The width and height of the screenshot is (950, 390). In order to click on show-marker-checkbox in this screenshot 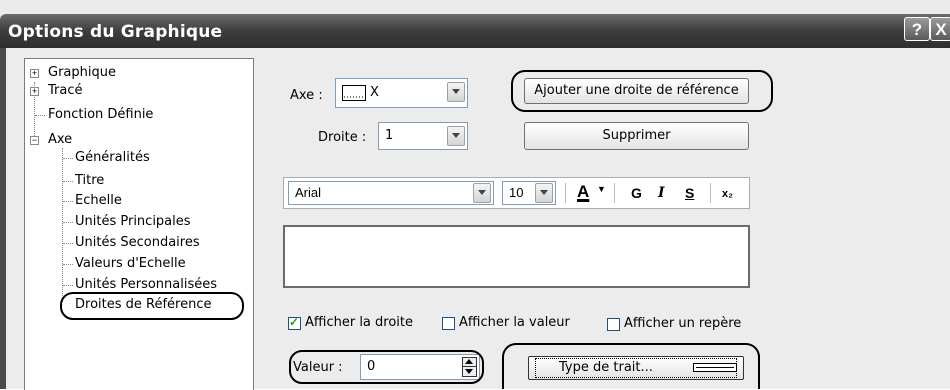, I will do `click(613, 324)`.